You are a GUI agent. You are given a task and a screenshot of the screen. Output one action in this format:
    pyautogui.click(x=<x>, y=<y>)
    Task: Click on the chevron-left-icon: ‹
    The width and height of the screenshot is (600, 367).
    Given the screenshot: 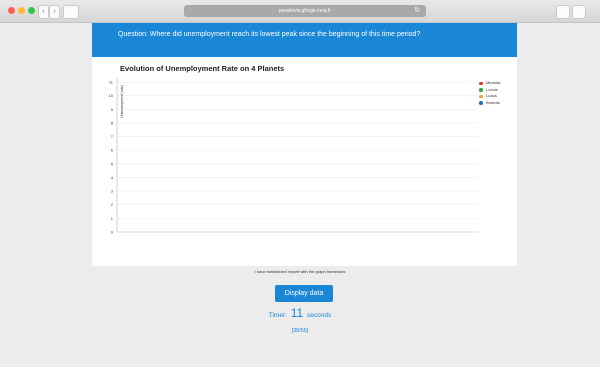 What is the action you would take?
    pyautogui.click(x=43, y=11)
    